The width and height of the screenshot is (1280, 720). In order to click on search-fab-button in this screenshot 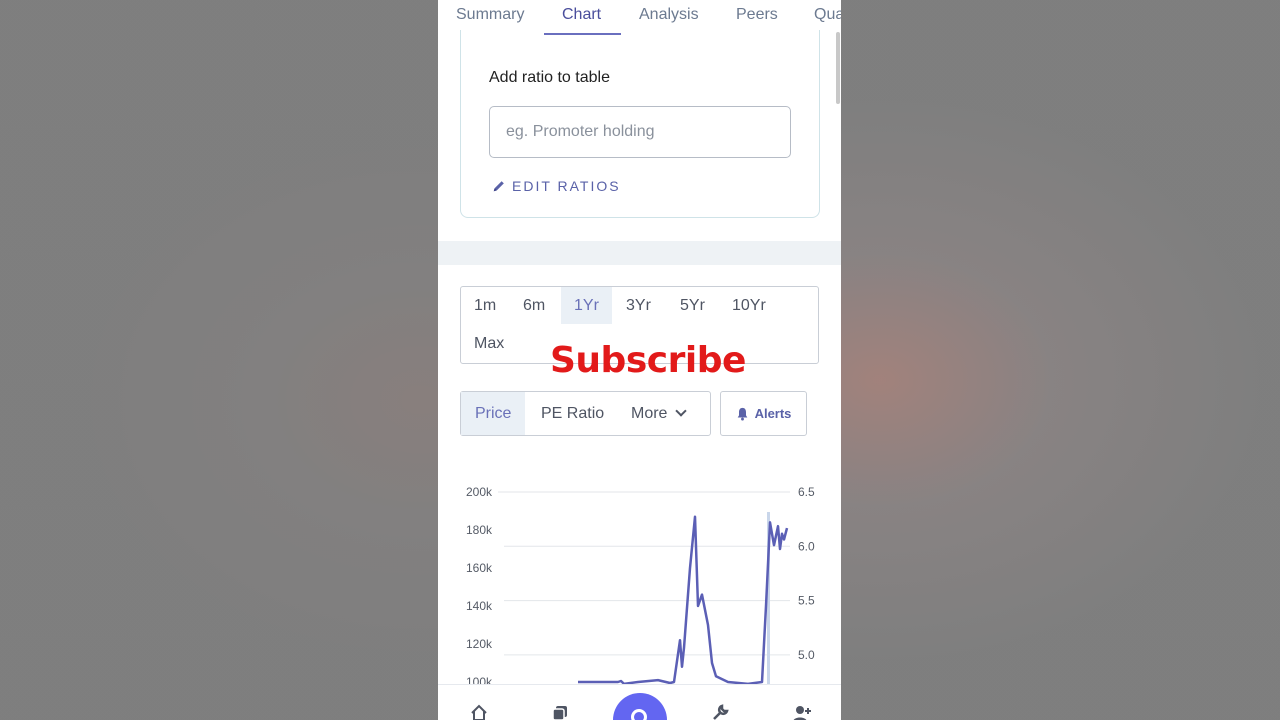, I will do `click(640, 706)`.